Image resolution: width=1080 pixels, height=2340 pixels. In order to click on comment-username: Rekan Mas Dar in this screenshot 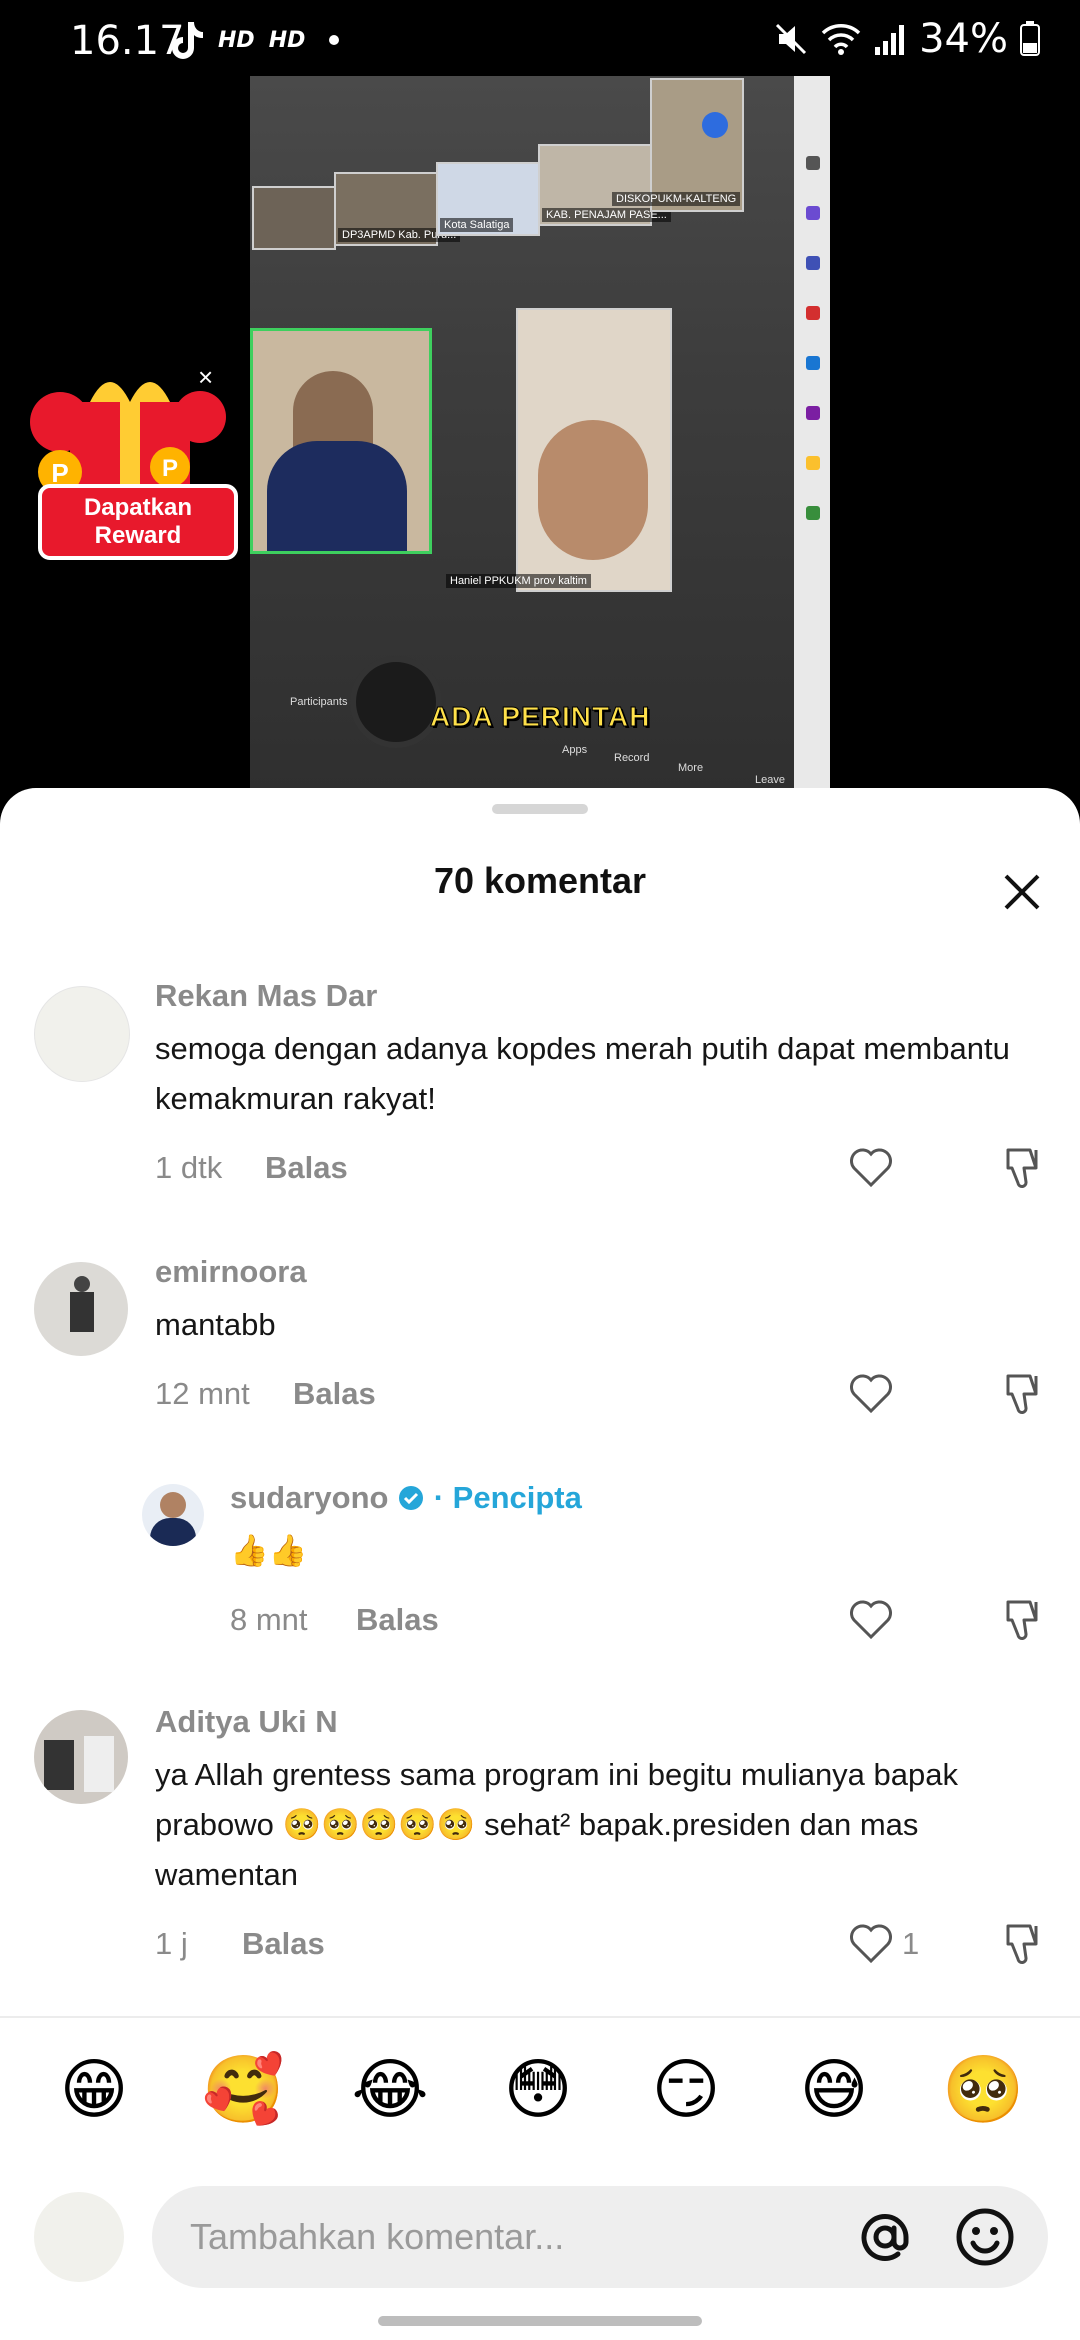, I will do `click(266, 996)`.